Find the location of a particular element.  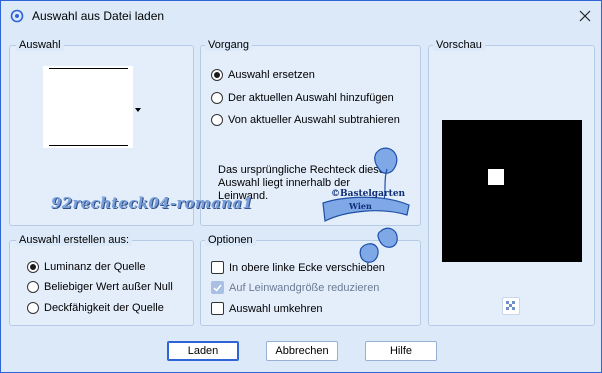

group-preview-label: Vorschau is located at coordinates (459, 45).